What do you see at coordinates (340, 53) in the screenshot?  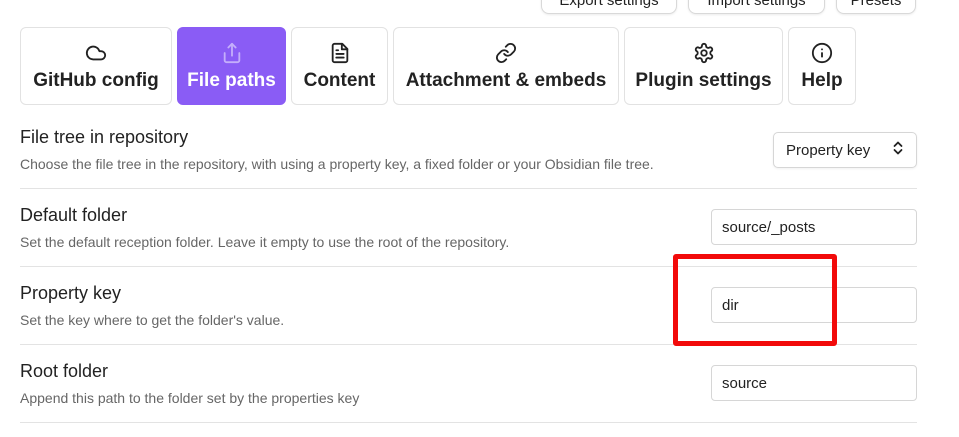 I see `file-text-icon` at bounding box center [340, 53].